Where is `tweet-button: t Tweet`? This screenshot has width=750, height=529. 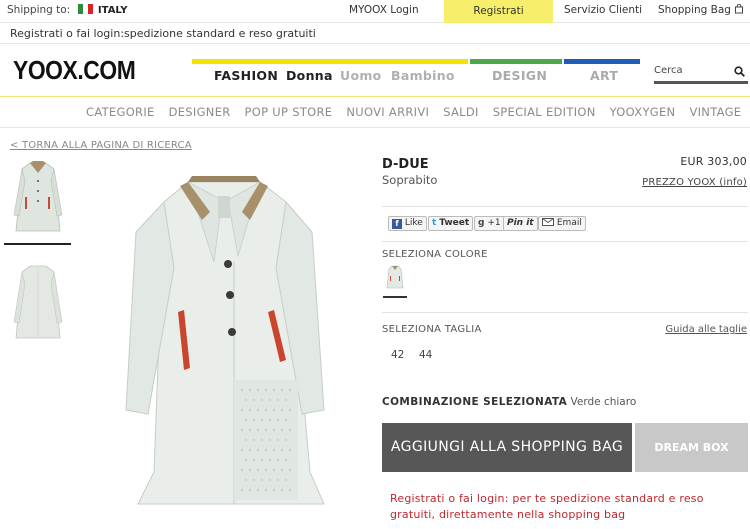 tweet-button: t Tweet is located at coordinates (451, 223).